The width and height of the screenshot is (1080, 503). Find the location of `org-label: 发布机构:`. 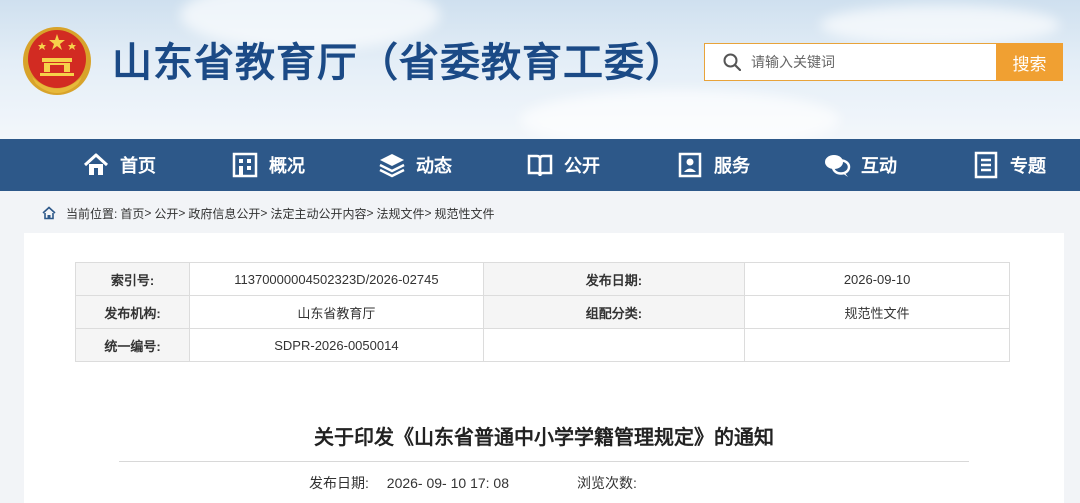

org-label: 发布机构: is located at coordinates (132, 312).